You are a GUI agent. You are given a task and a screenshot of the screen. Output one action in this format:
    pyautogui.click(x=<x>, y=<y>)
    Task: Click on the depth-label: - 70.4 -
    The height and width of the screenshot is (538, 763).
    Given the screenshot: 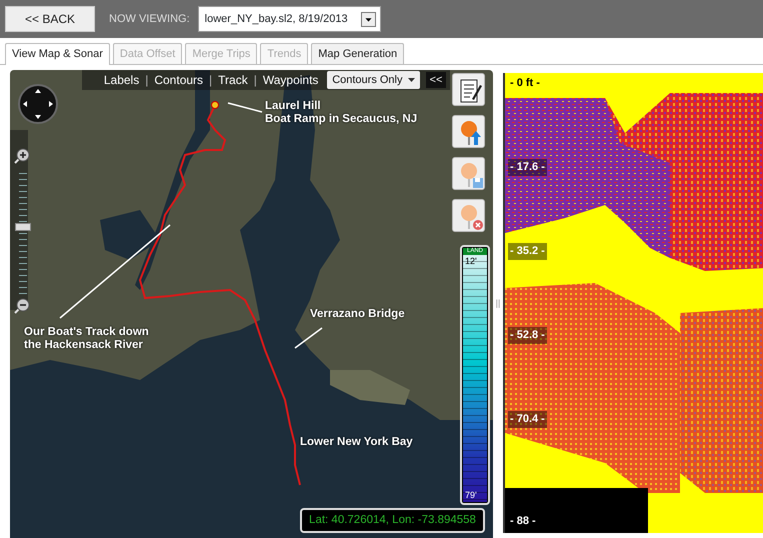 What is the action you would take?
    pyautogui.click(x=527, y=419)
    